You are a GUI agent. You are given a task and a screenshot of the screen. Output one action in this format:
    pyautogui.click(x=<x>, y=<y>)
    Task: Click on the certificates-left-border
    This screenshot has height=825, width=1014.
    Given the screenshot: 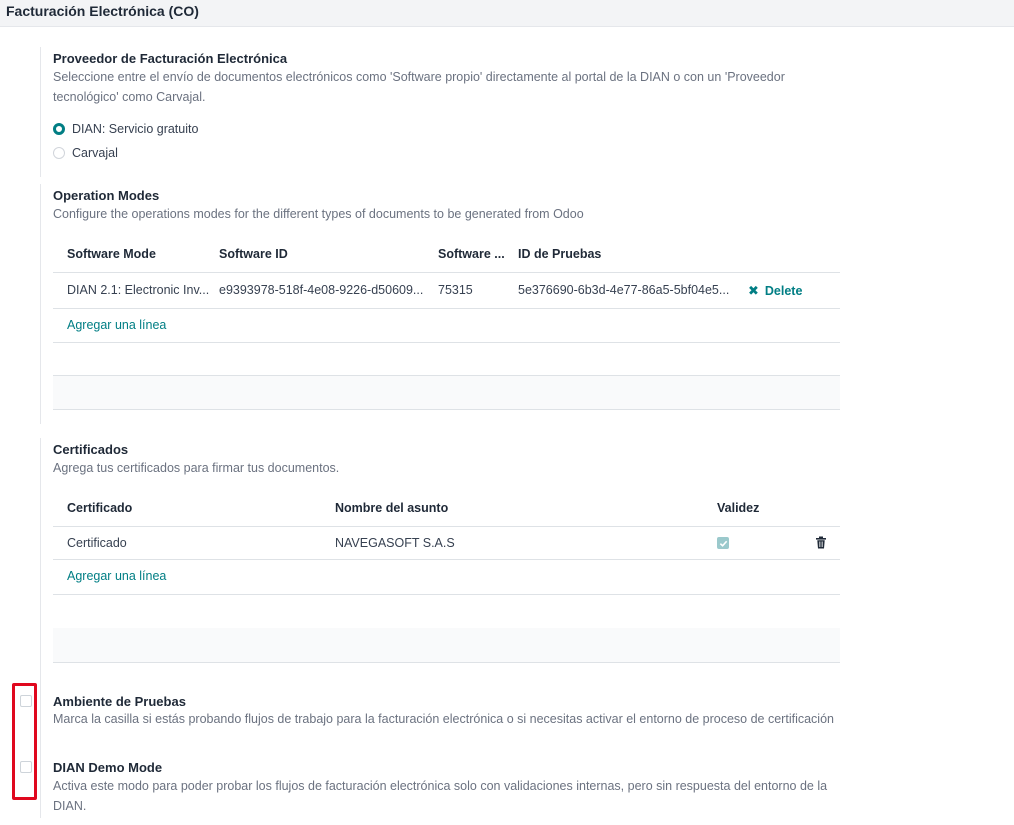 What is the action you would take?
    pyautogui.click(x=40, y=628)
    